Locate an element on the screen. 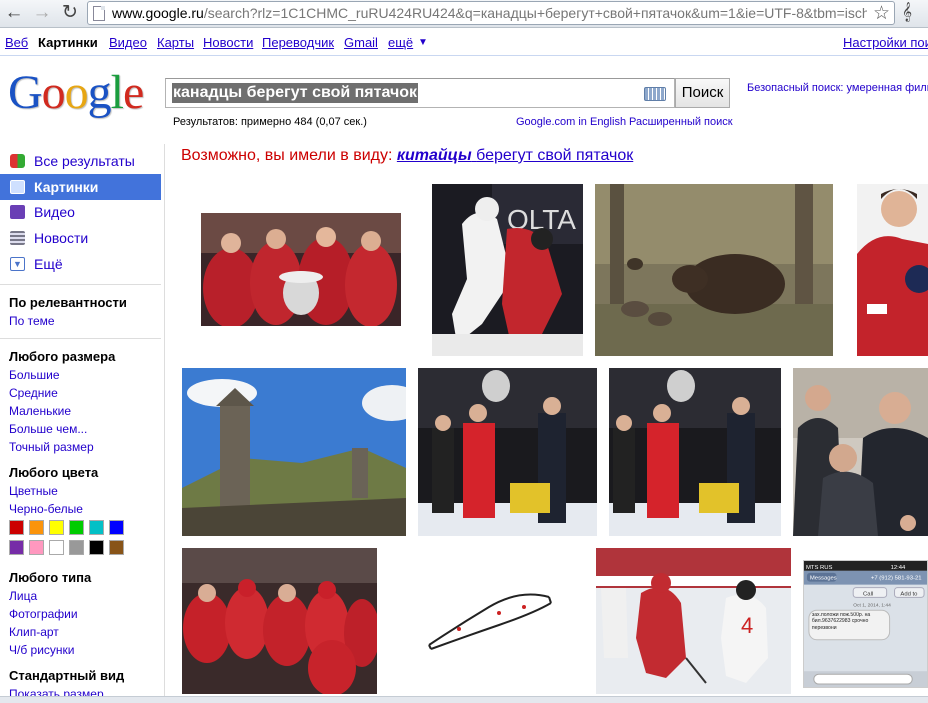 Image resolution: width=928 pixels, height=703 pixels. image-result-hockey-team-celebration is located at coordinates (279, 621).